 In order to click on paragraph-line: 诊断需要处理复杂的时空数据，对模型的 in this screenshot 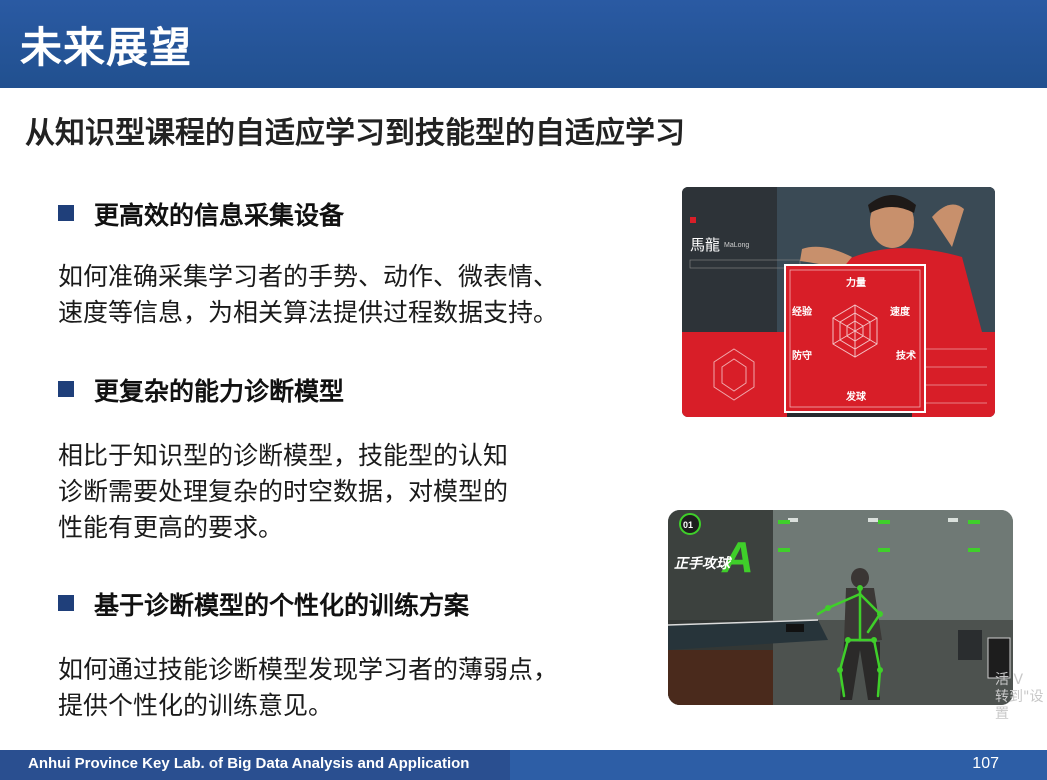, I will do `click(283, 491)`.